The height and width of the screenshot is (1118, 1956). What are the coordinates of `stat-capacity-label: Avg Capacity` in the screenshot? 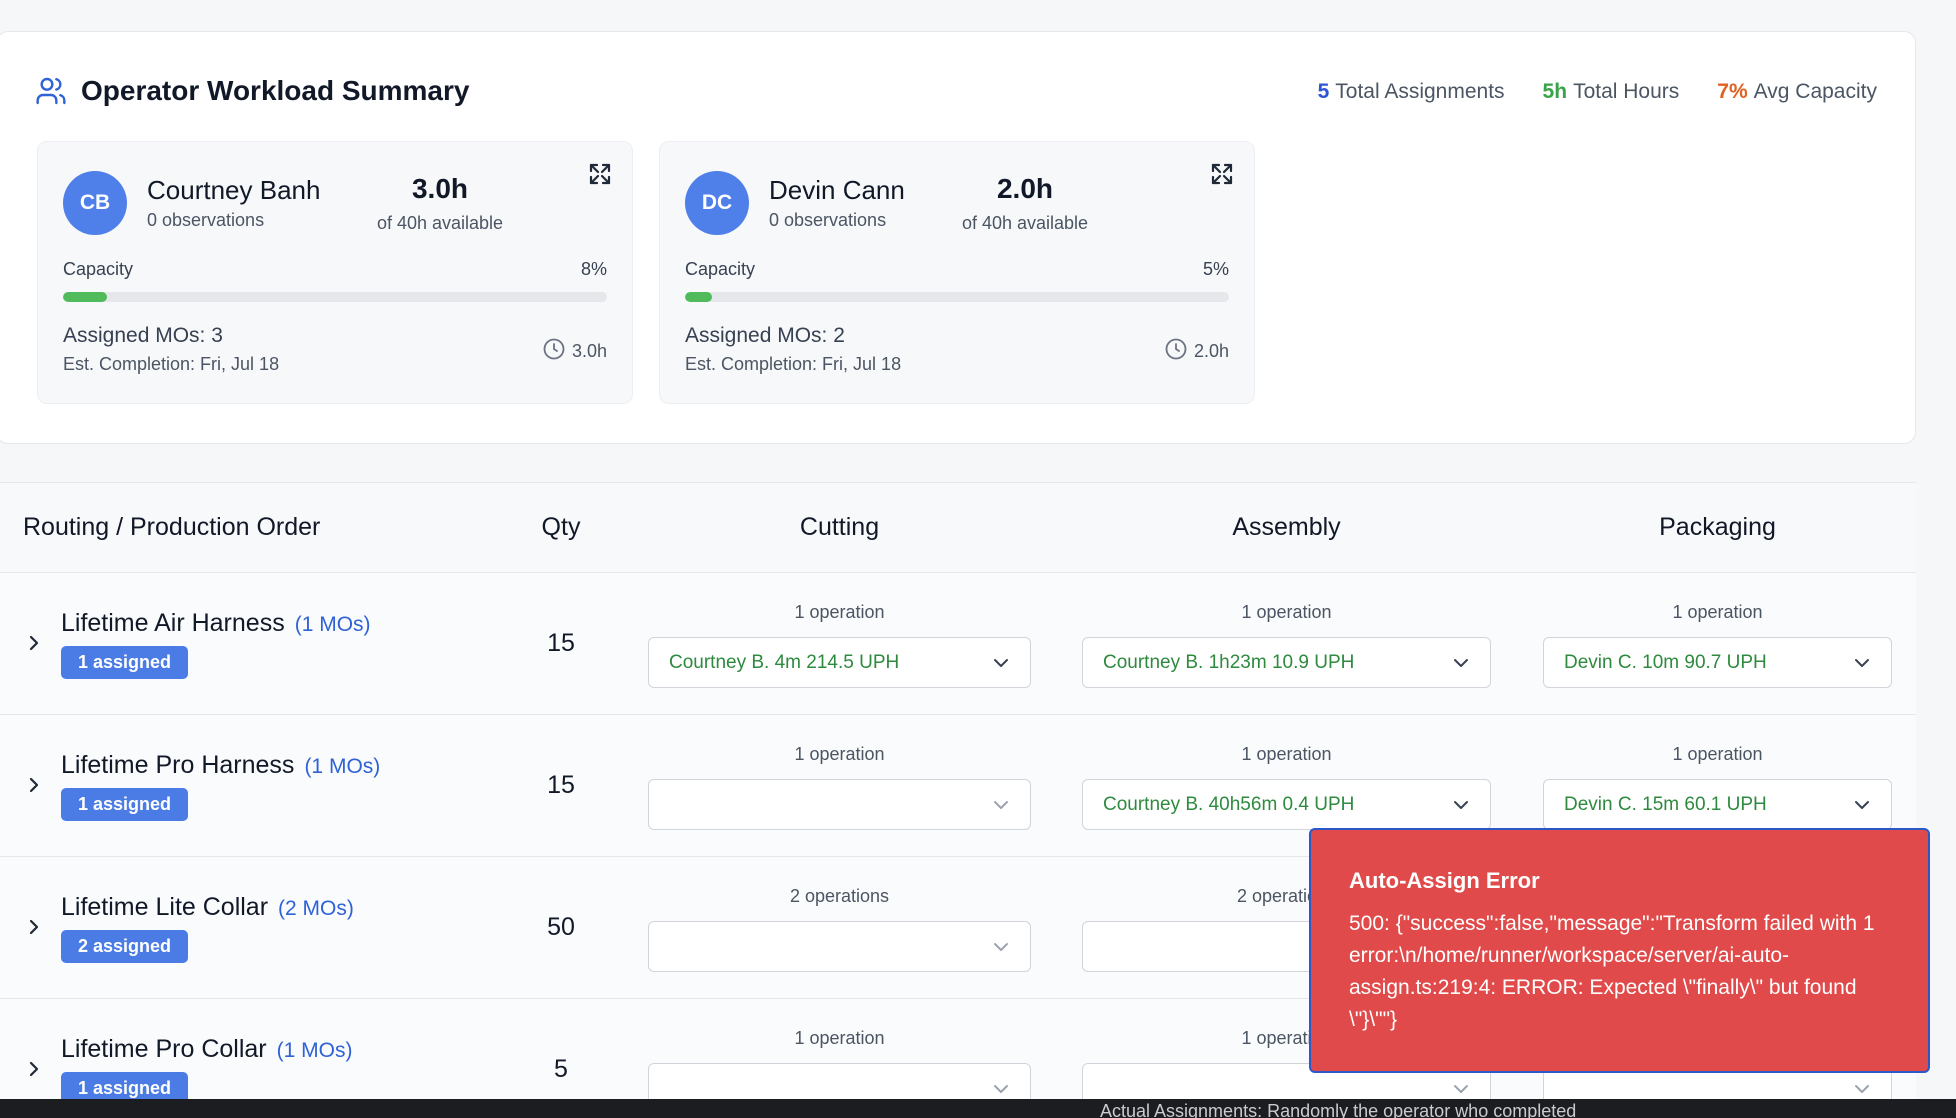 It's located at (1815, 91).